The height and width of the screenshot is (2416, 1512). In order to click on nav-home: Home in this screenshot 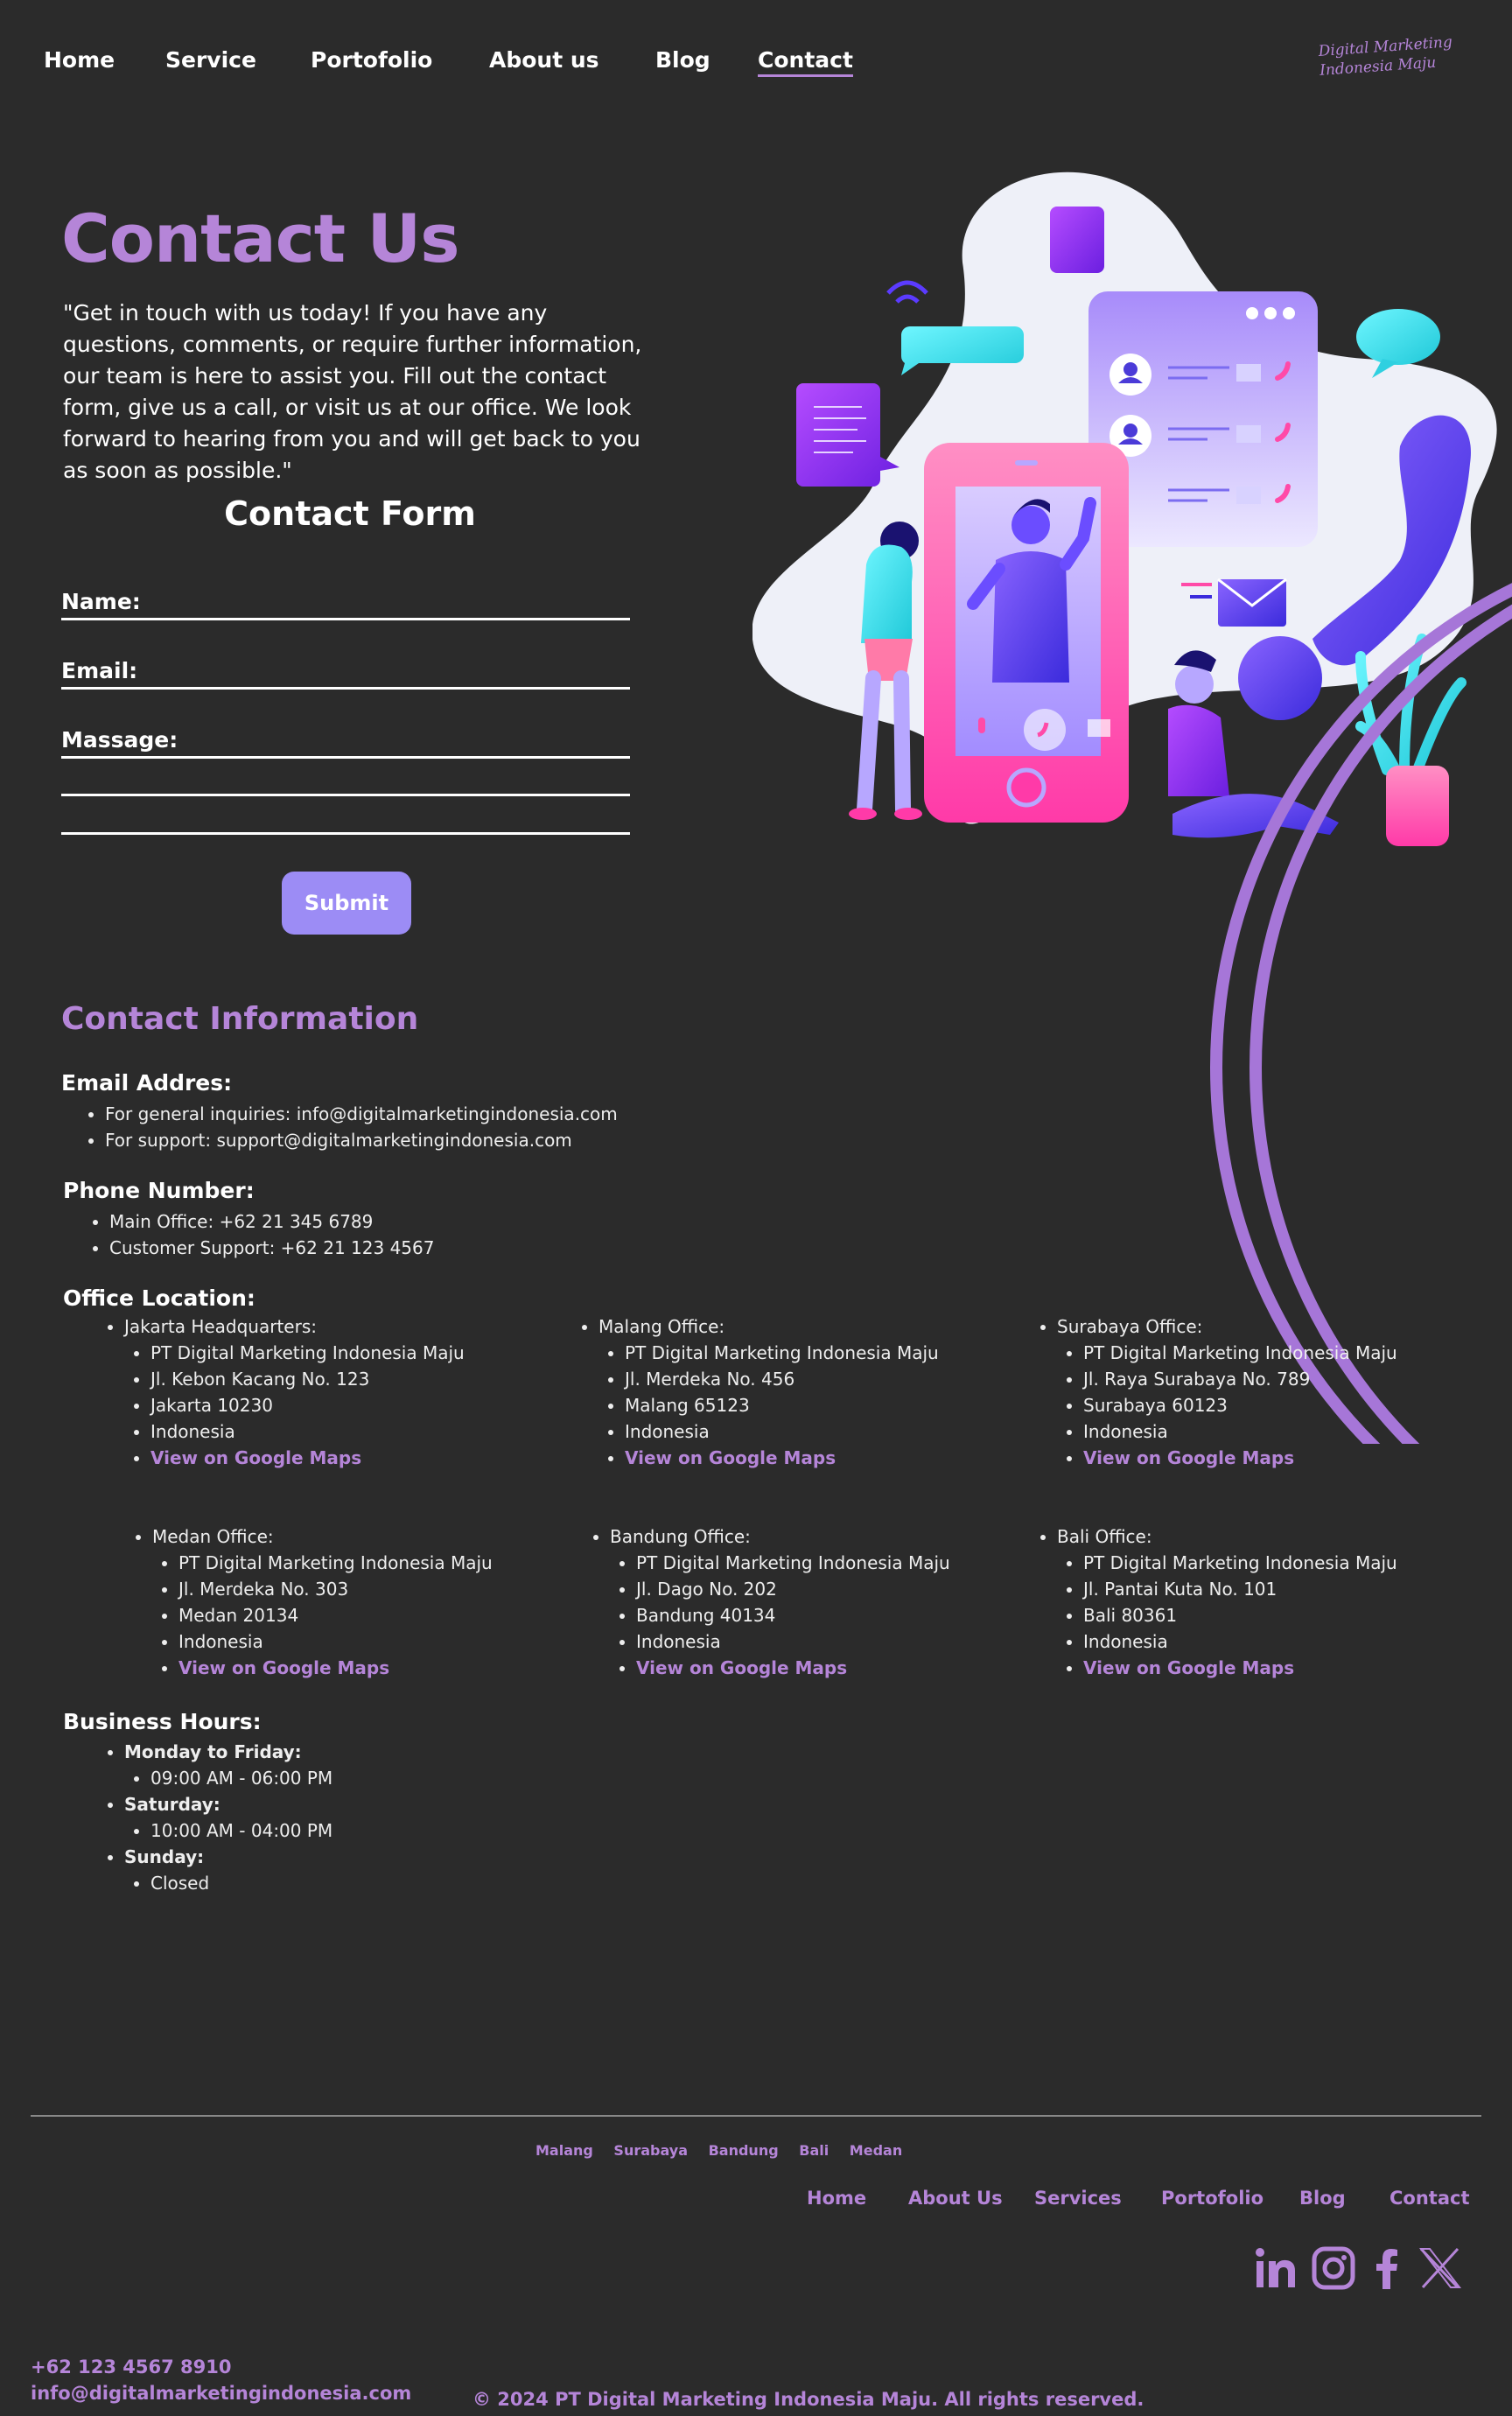, I will do `click(79, 60)`.